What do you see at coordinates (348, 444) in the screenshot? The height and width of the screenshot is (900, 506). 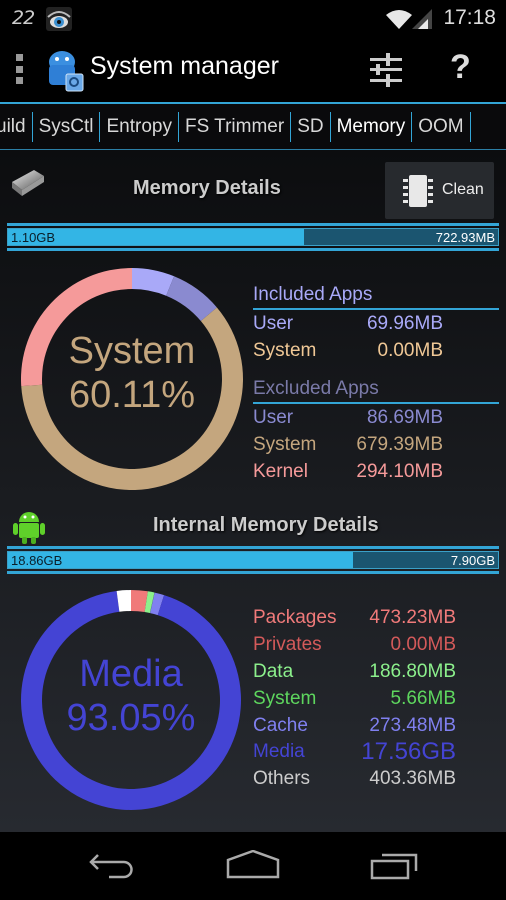 I see `legend-row: System 679.39MB` at bounding box center [348, 444].